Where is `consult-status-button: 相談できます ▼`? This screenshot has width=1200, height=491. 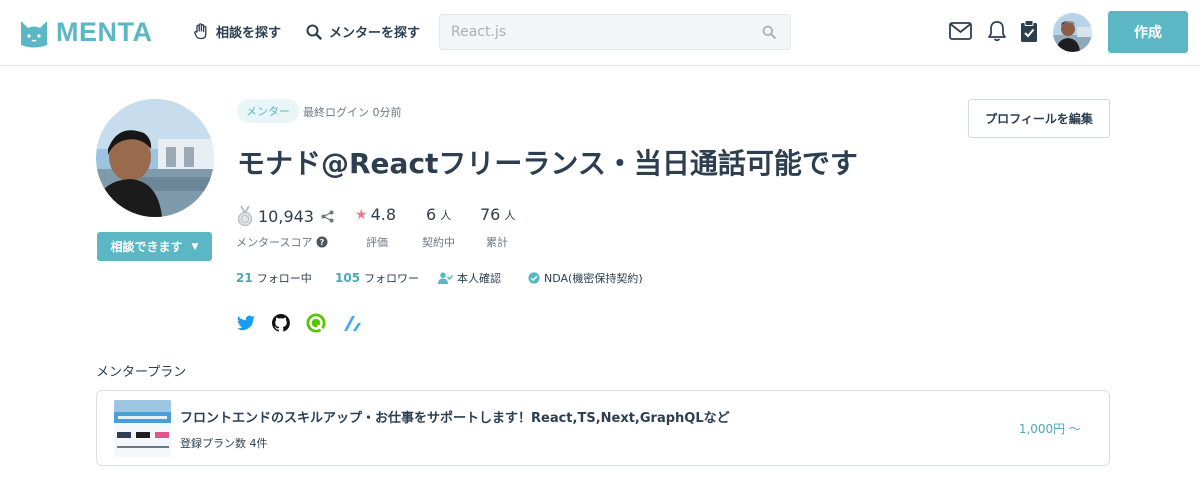
consult-status-button: 相談できます ▼ is located at coordinates (154, 246).